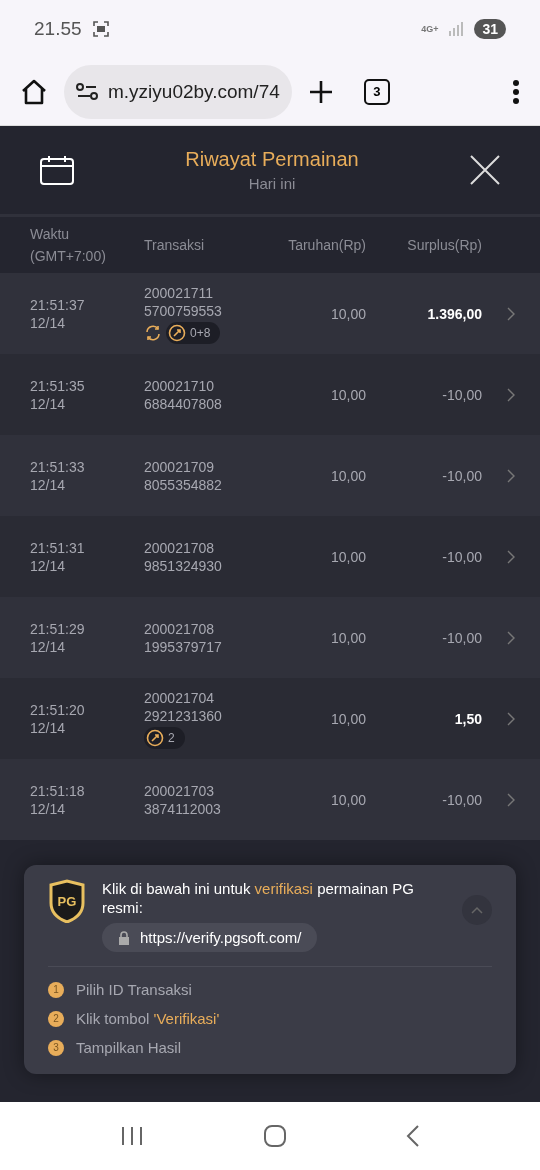  What do you see at coordinates (56, 1047) in the screenshot?
I see `step-number: 3` at bounding box center [56, 1047].